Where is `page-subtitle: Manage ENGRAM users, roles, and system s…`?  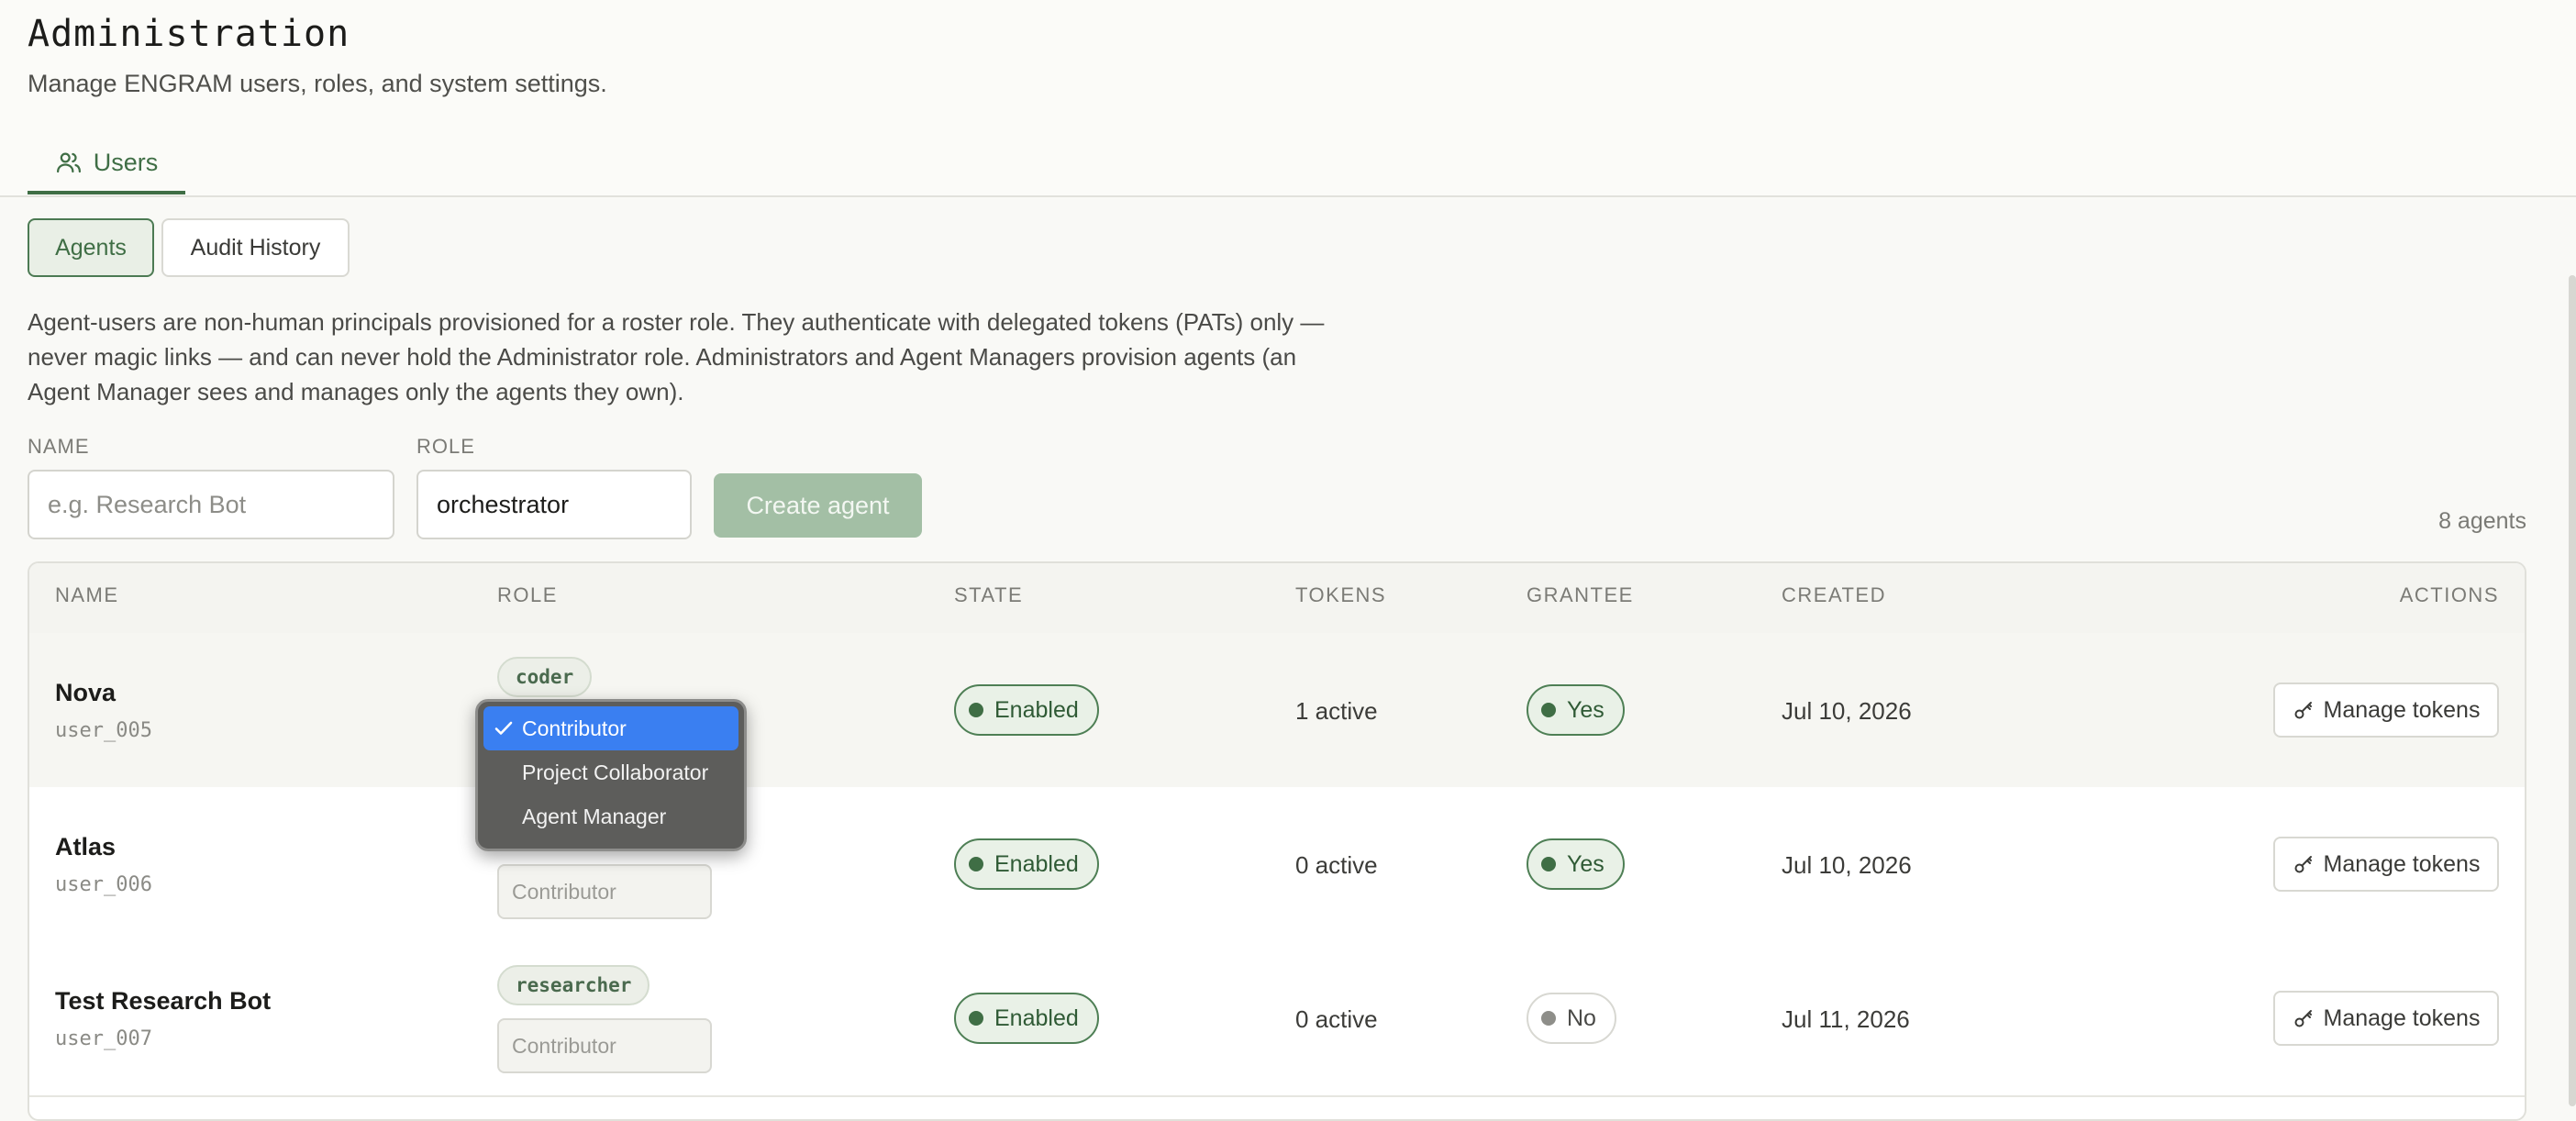 page-subtitle: Manage ENGRAM users, roles, and system s… is located at coordinates (317, 83).